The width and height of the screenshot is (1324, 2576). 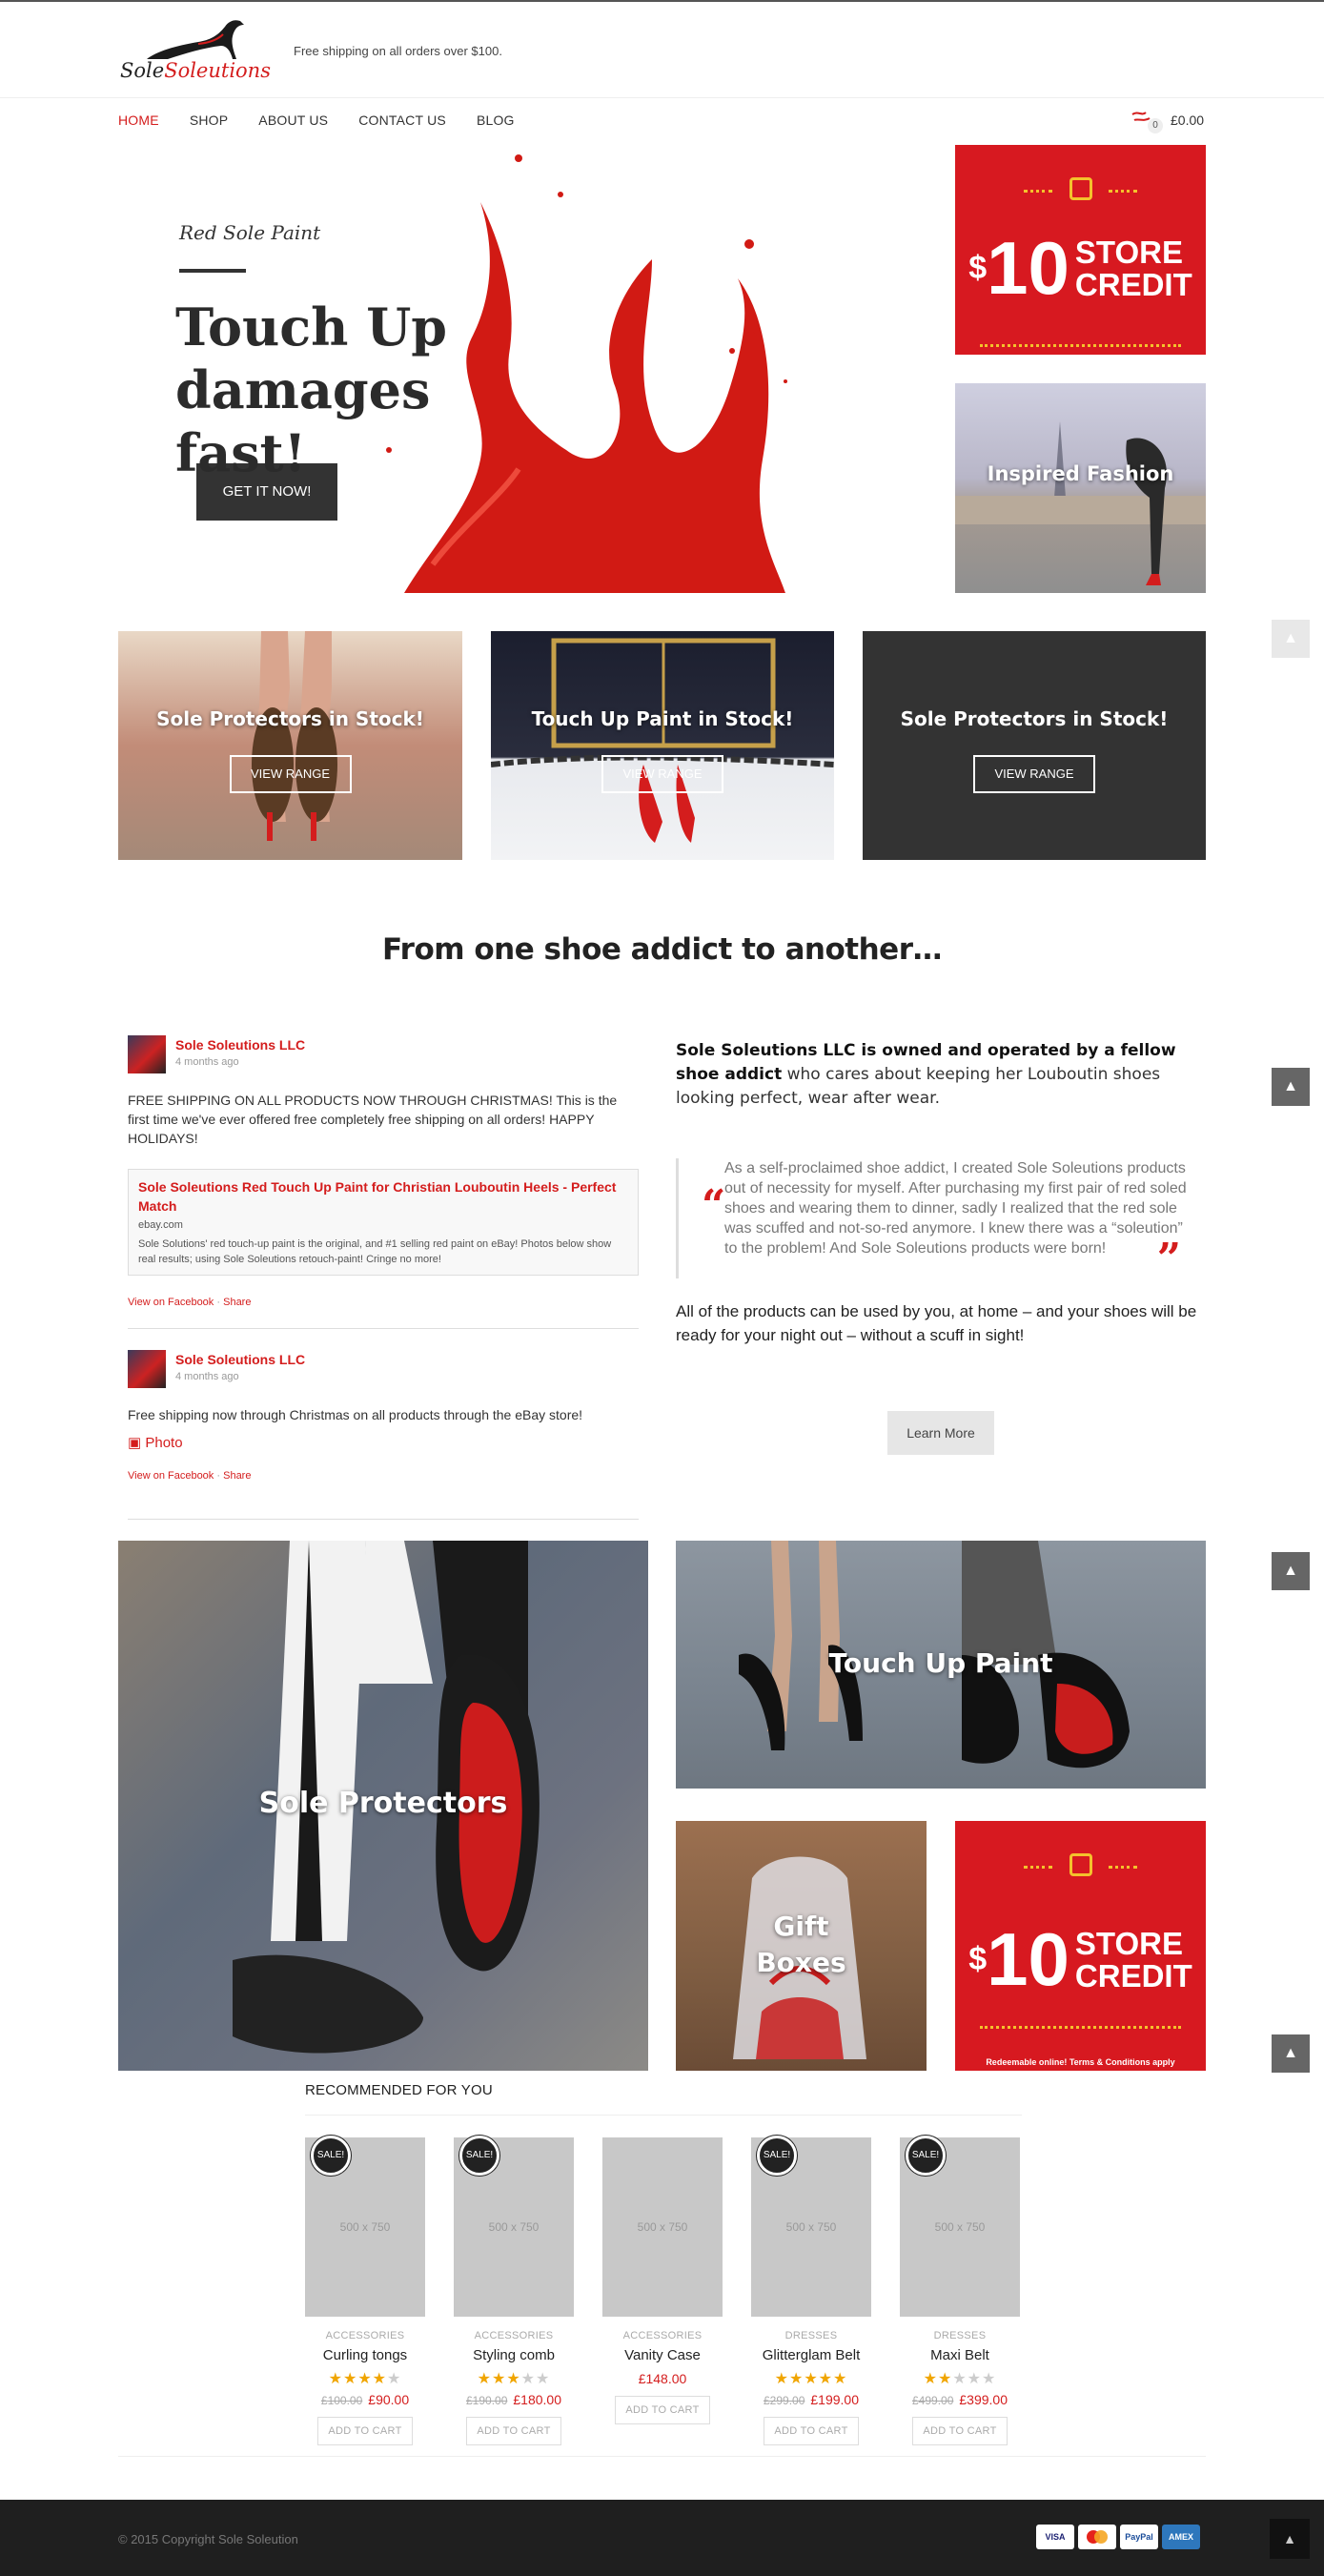 I want to click on nav-blog: BLOG, so click(x=496, y=120).